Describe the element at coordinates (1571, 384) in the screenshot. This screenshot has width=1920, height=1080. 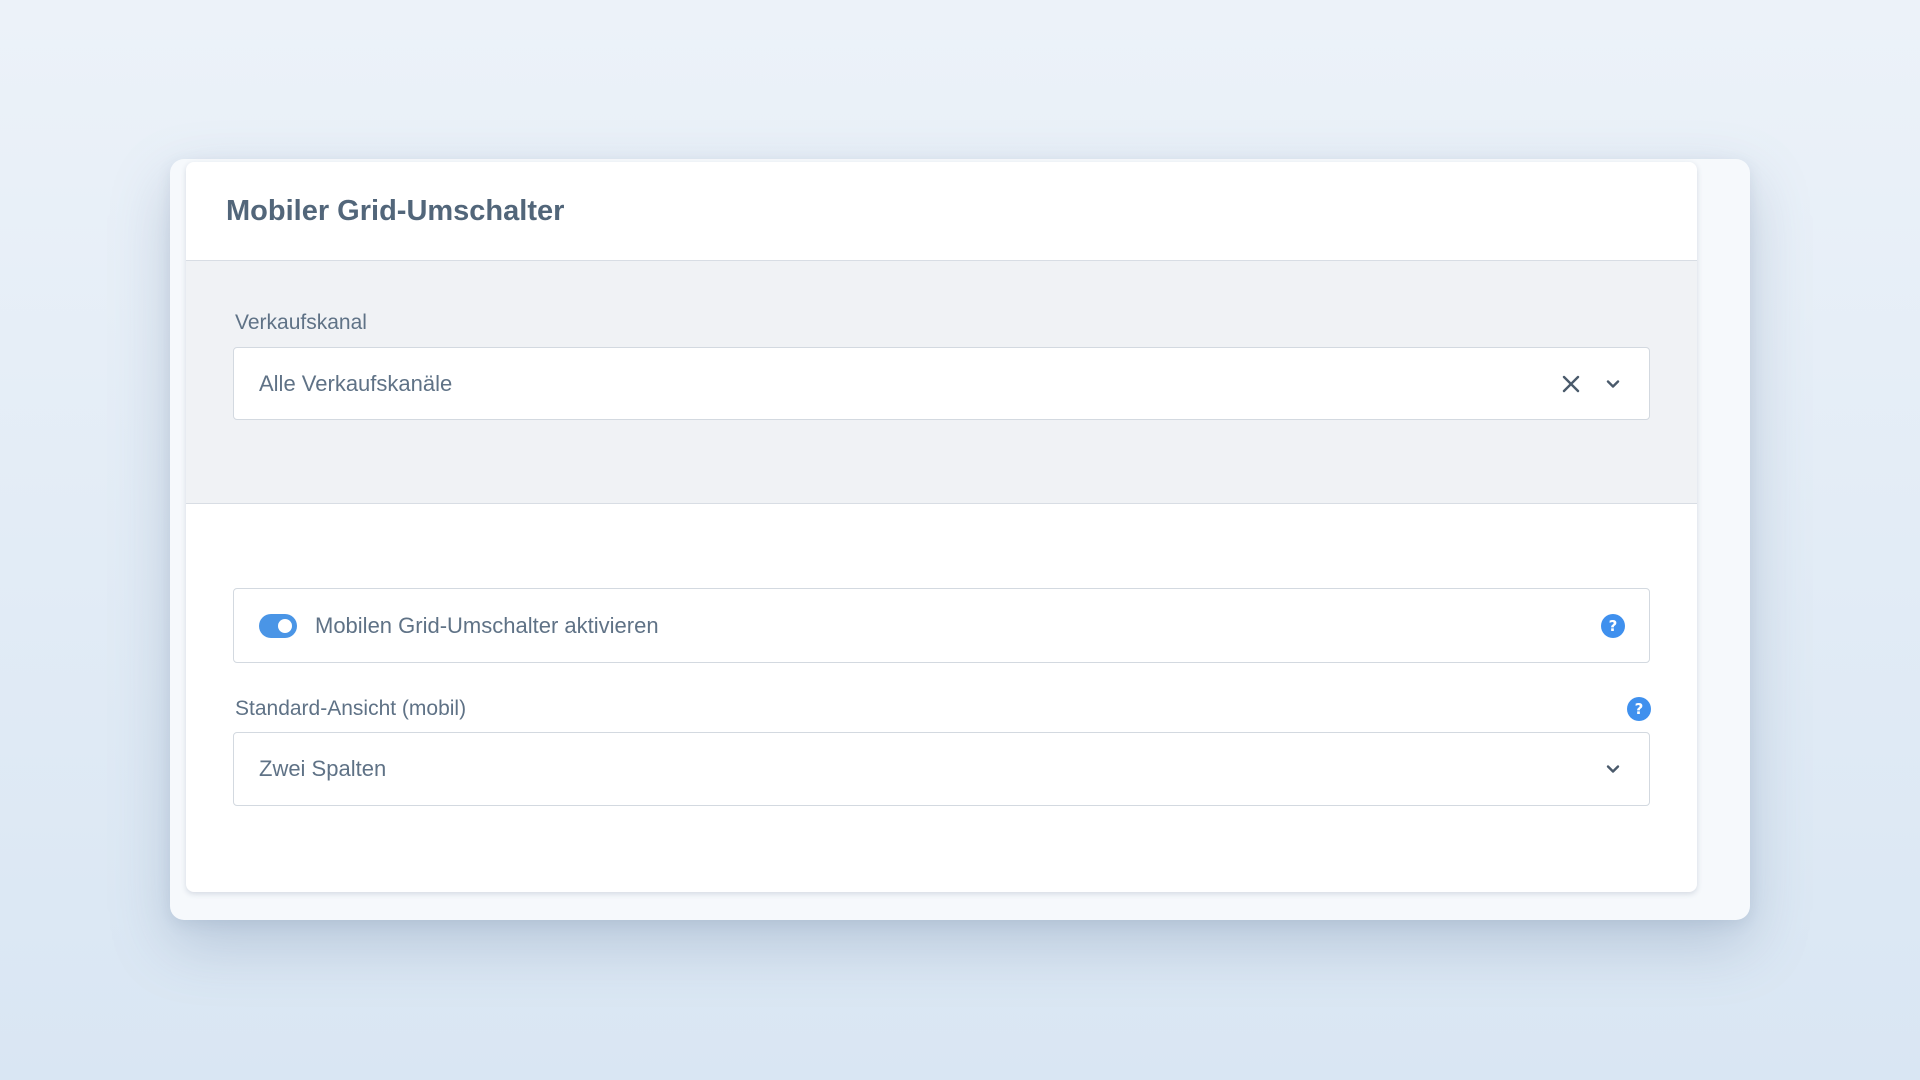
I see `close-icon` at that location.